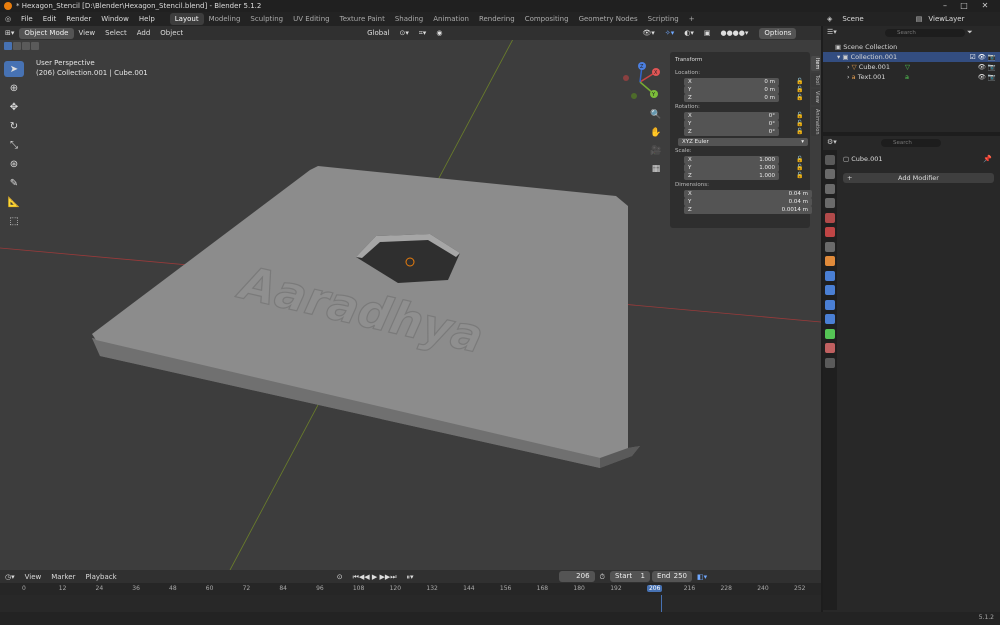 The image size is (1000, 625). What do you see at coordinates (987, 159) in the screenshot?
I see `pin-icon: 📌` at bounding box center [987, 159].